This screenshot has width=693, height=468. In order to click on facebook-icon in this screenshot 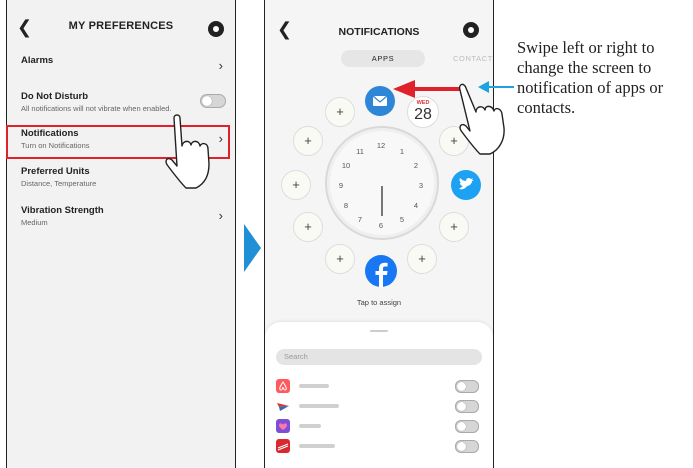, I will do `click(381, 271)`.